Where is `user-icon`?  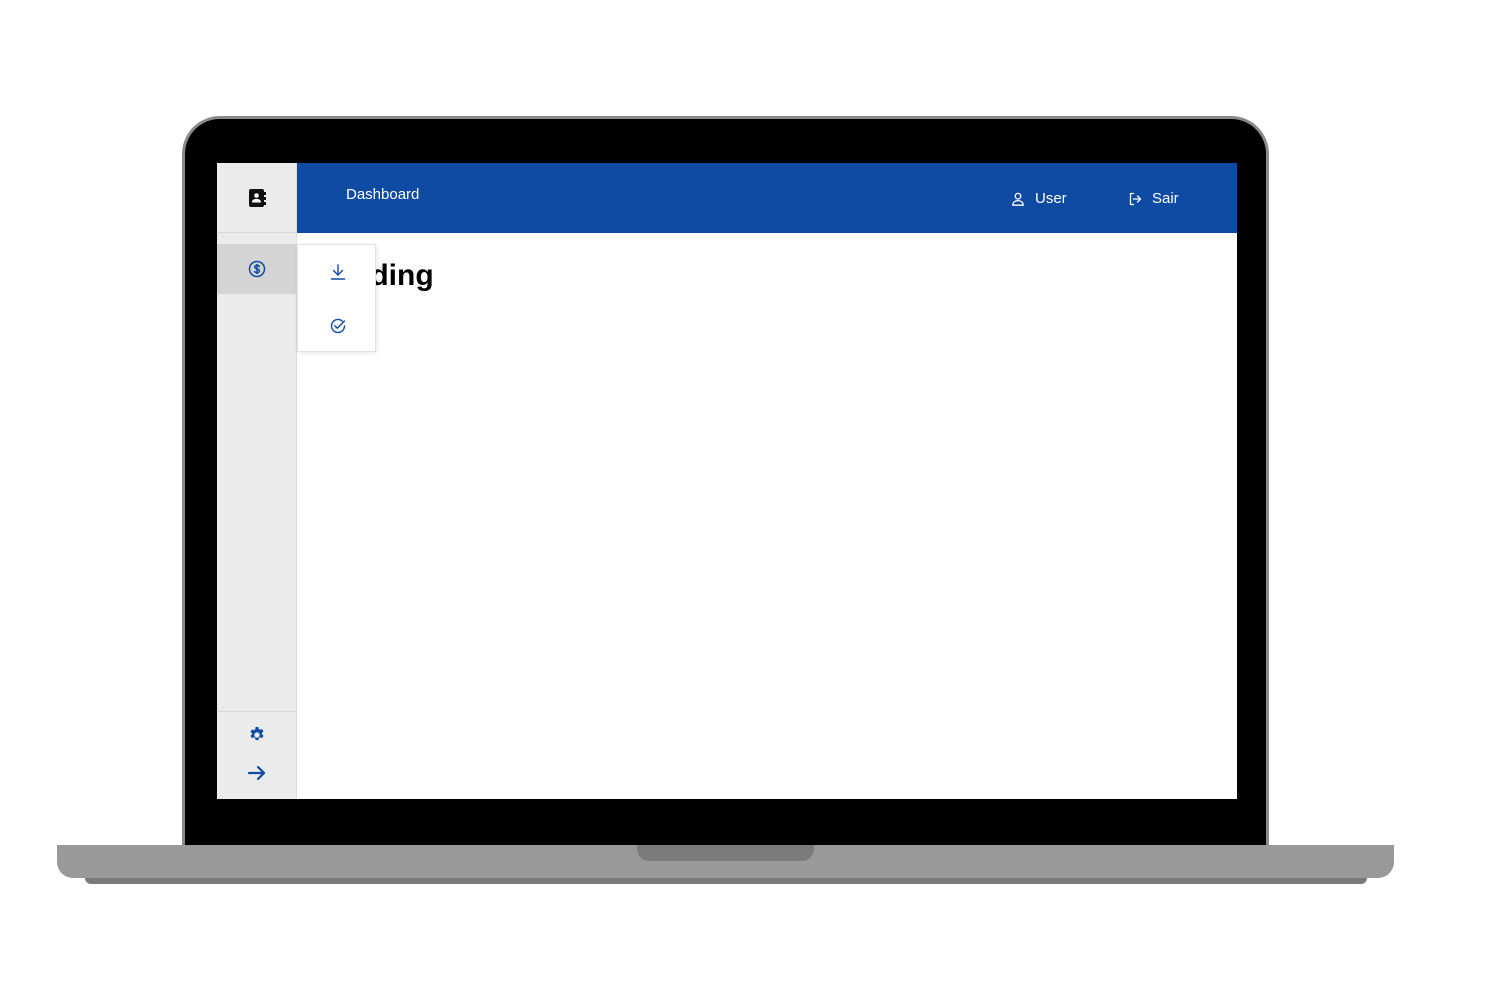
user-icon is located at coordinates (1018, 199).